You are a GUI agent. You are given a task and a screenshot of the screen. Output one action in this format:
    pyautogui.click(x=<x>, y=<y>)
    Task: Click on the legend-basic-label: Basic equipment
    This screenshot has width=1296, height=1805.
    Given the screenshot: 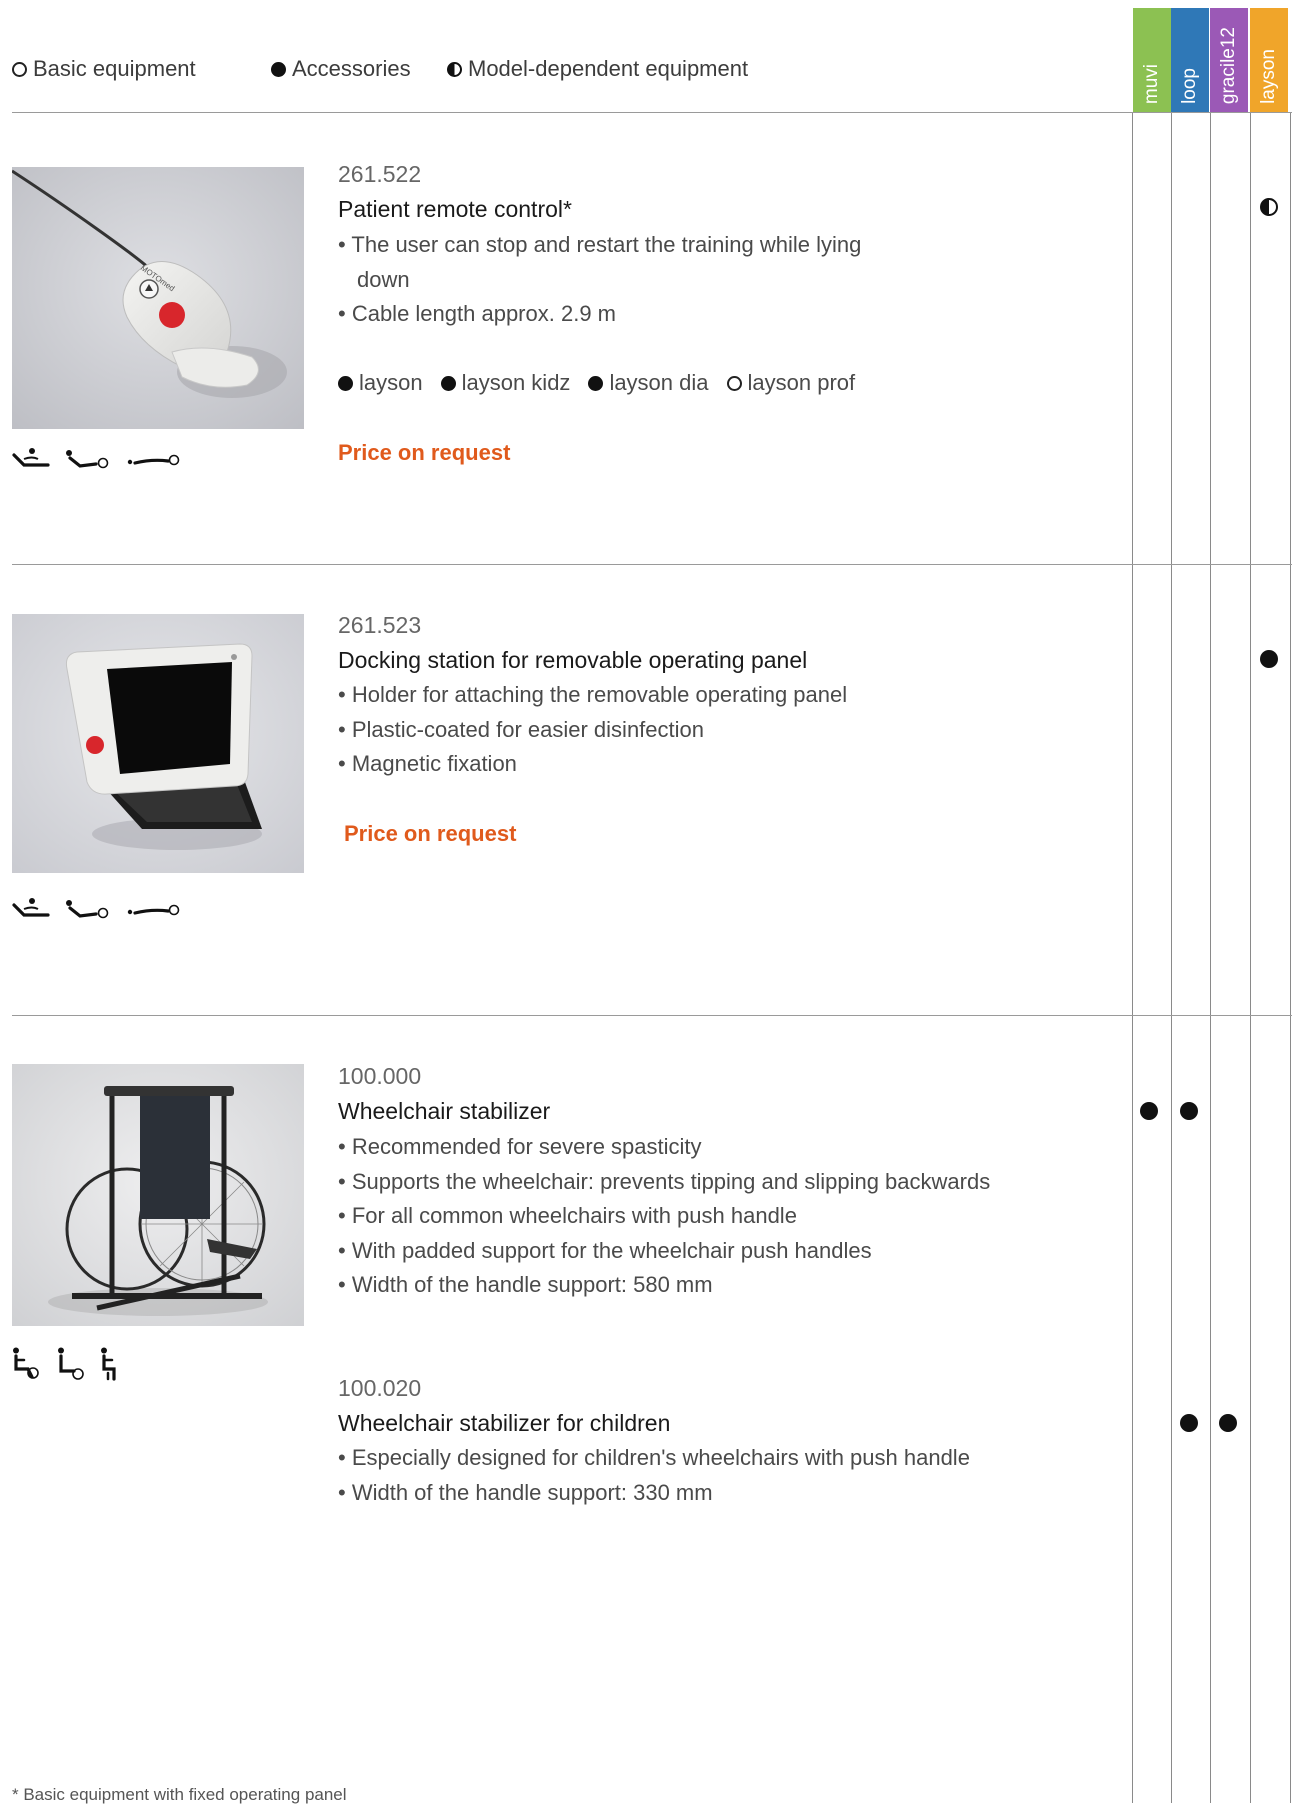 What is the action you would take?
    pyautogui.click(x=114, y=68)
    